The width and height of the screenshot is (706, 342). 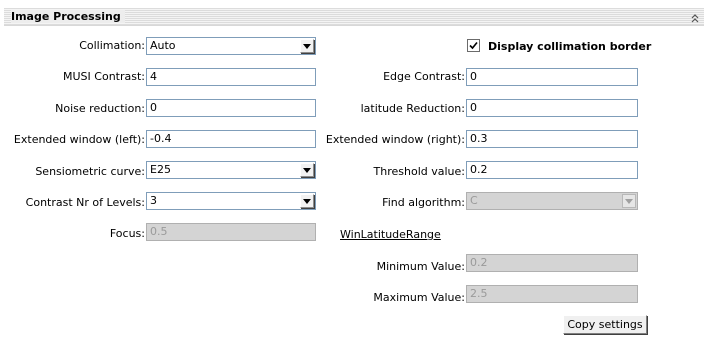 What do you see at coordinates (112, 45) in the screenshot?
I see `collimation-label: Collimation:` at bounding box center [112, 45].